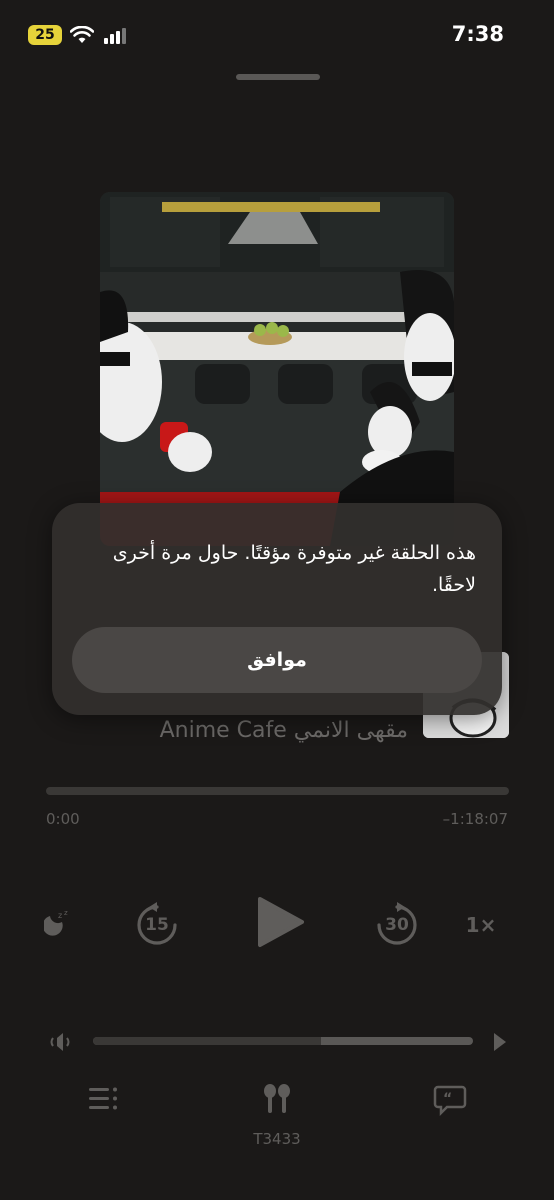 This screenshot has width=554, height=1200. Describe the element at coordinates (277, 35) in the screenshot. I see `status-bar: 25 7:38` at that location.